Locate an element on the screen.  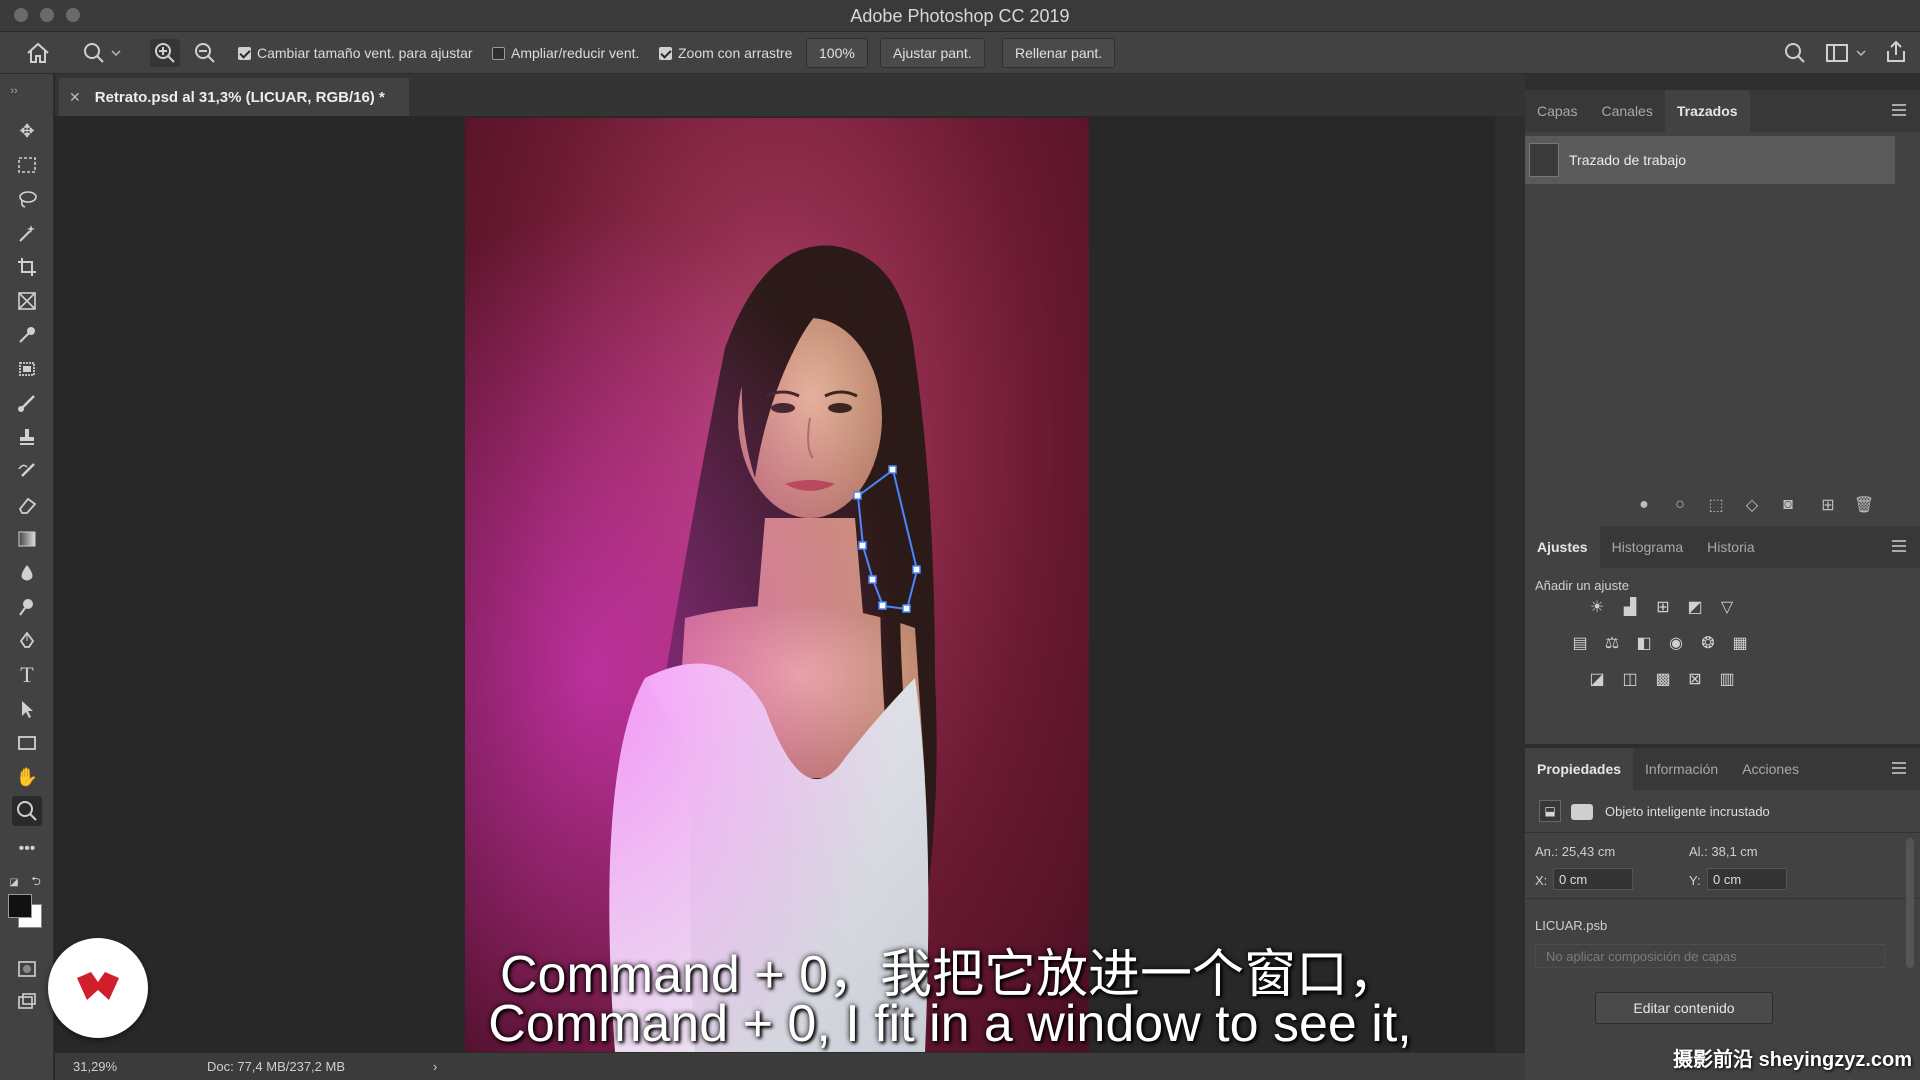
rectangle-tool-icon is located at coordinates (27, 743).